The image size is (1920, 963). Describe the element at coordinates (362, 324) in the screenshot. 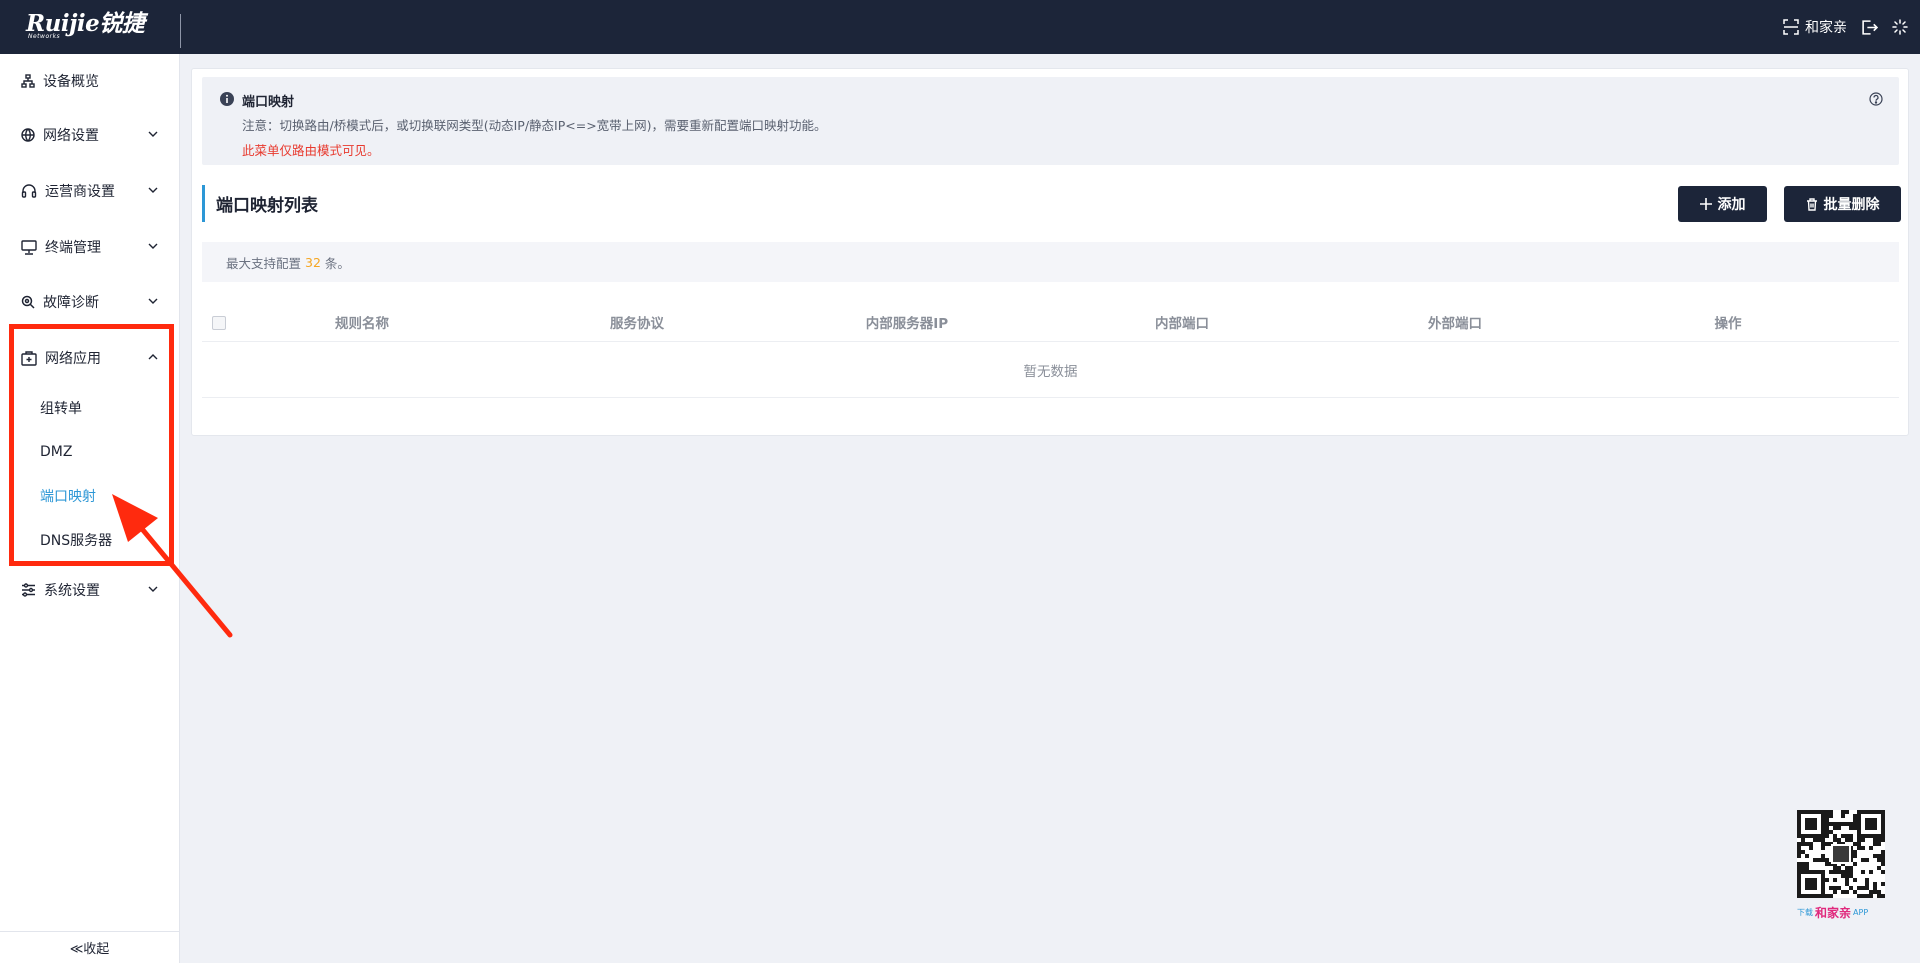

I see `column-header-rule-name: 规则名称` at that location.